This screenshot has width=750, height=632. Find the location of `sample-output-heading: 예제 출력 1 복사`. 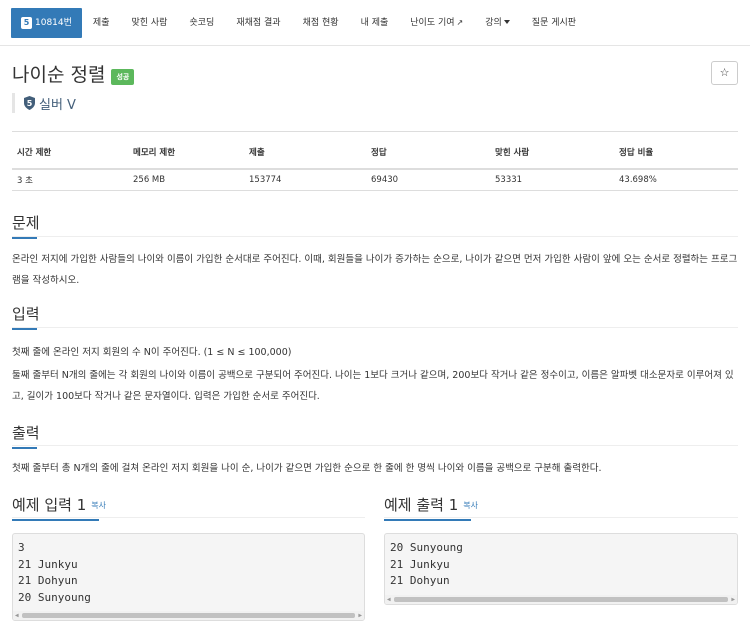

sample-output-heading: 예제 출력 1 복사 is located at coordinates (431, 507).